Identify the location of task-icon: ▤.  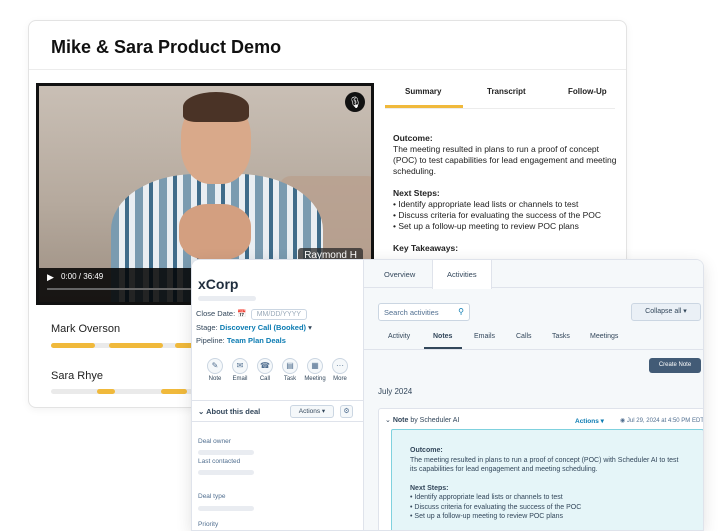
(290, 366).